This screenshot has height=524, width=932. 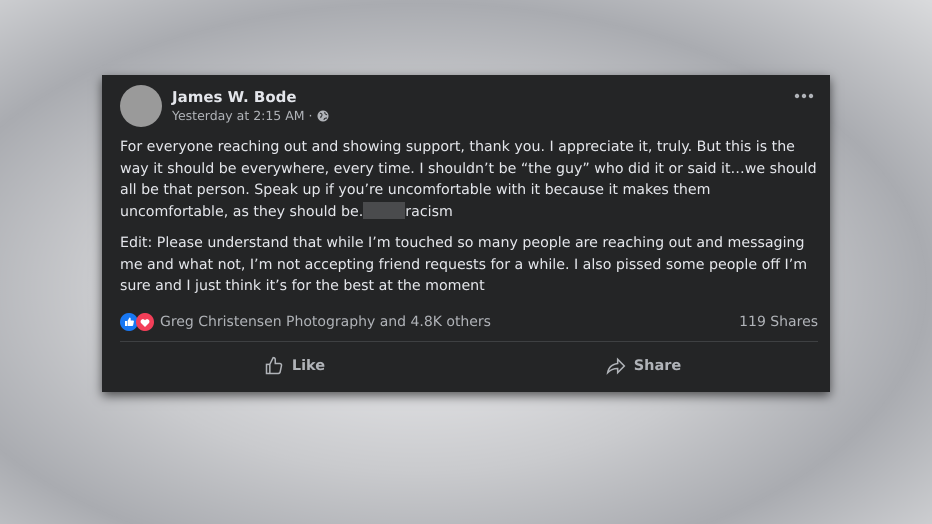 I want to click on like-button: Like, so click(x=294, y=366).